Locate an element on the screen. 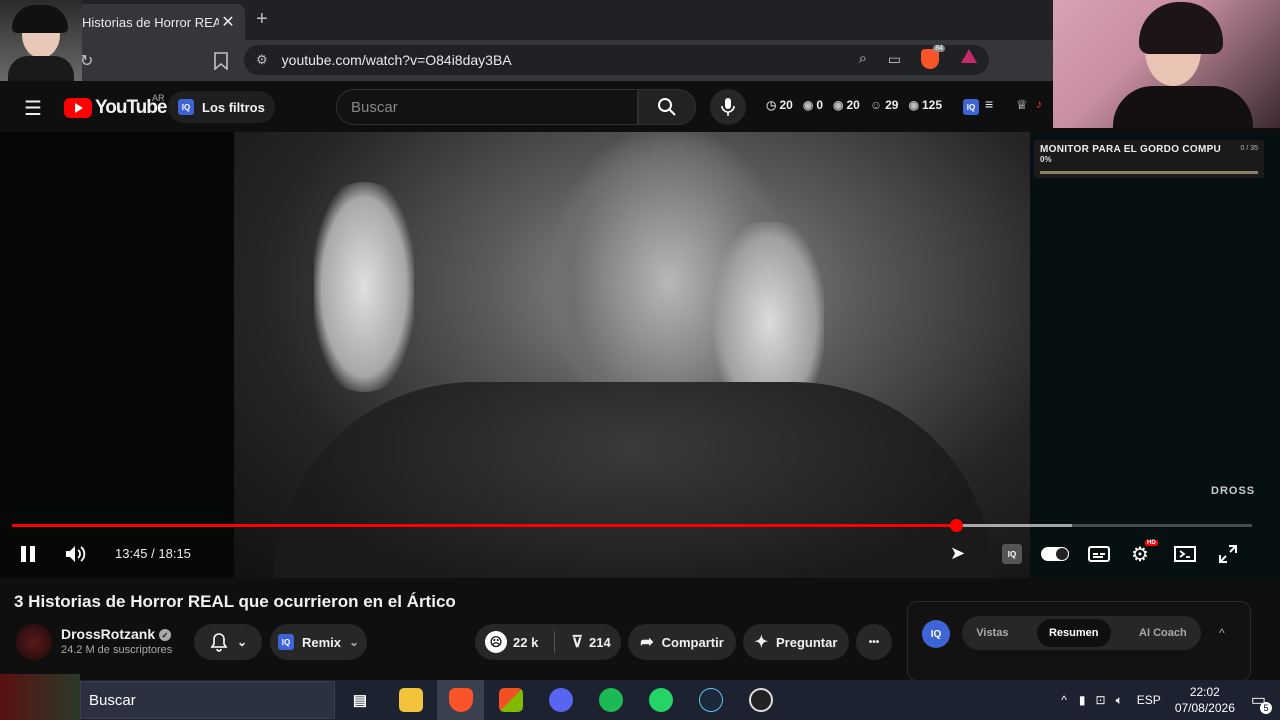 Image resolution: width=1280 pixels, height=720 pixels. browser-tab: Historias de Horror REAL ✕ is located at coordinates (157, 22).